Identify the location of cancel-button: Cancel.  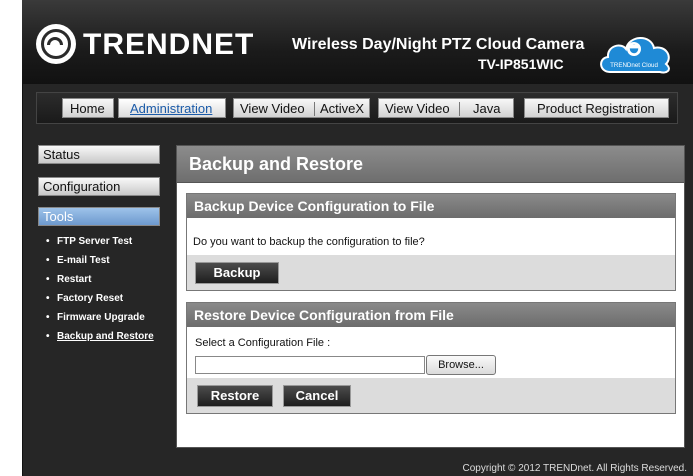
(317, 396).